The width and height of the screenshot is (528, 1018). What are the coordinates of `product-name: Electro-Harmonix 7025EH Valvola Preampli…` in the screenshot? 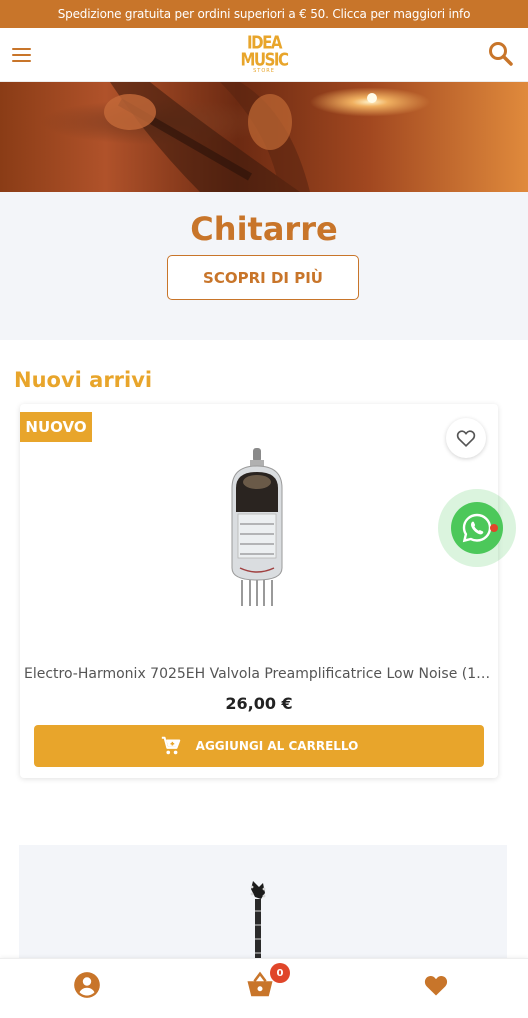 It's located at (259, 674).